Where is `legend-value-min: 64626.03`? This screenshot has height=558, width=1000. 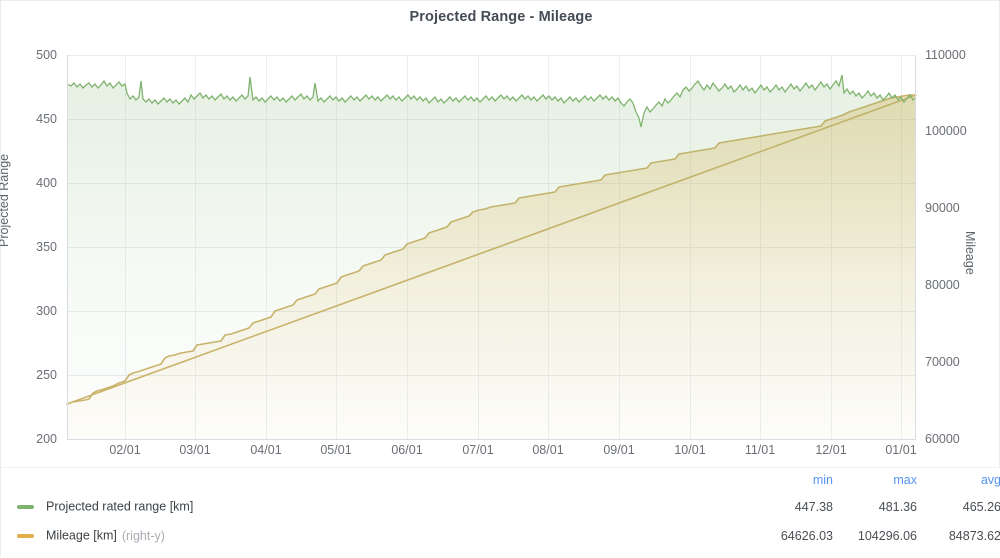 legend-value-min: 64626.03 is located at coordinates (806, 535).